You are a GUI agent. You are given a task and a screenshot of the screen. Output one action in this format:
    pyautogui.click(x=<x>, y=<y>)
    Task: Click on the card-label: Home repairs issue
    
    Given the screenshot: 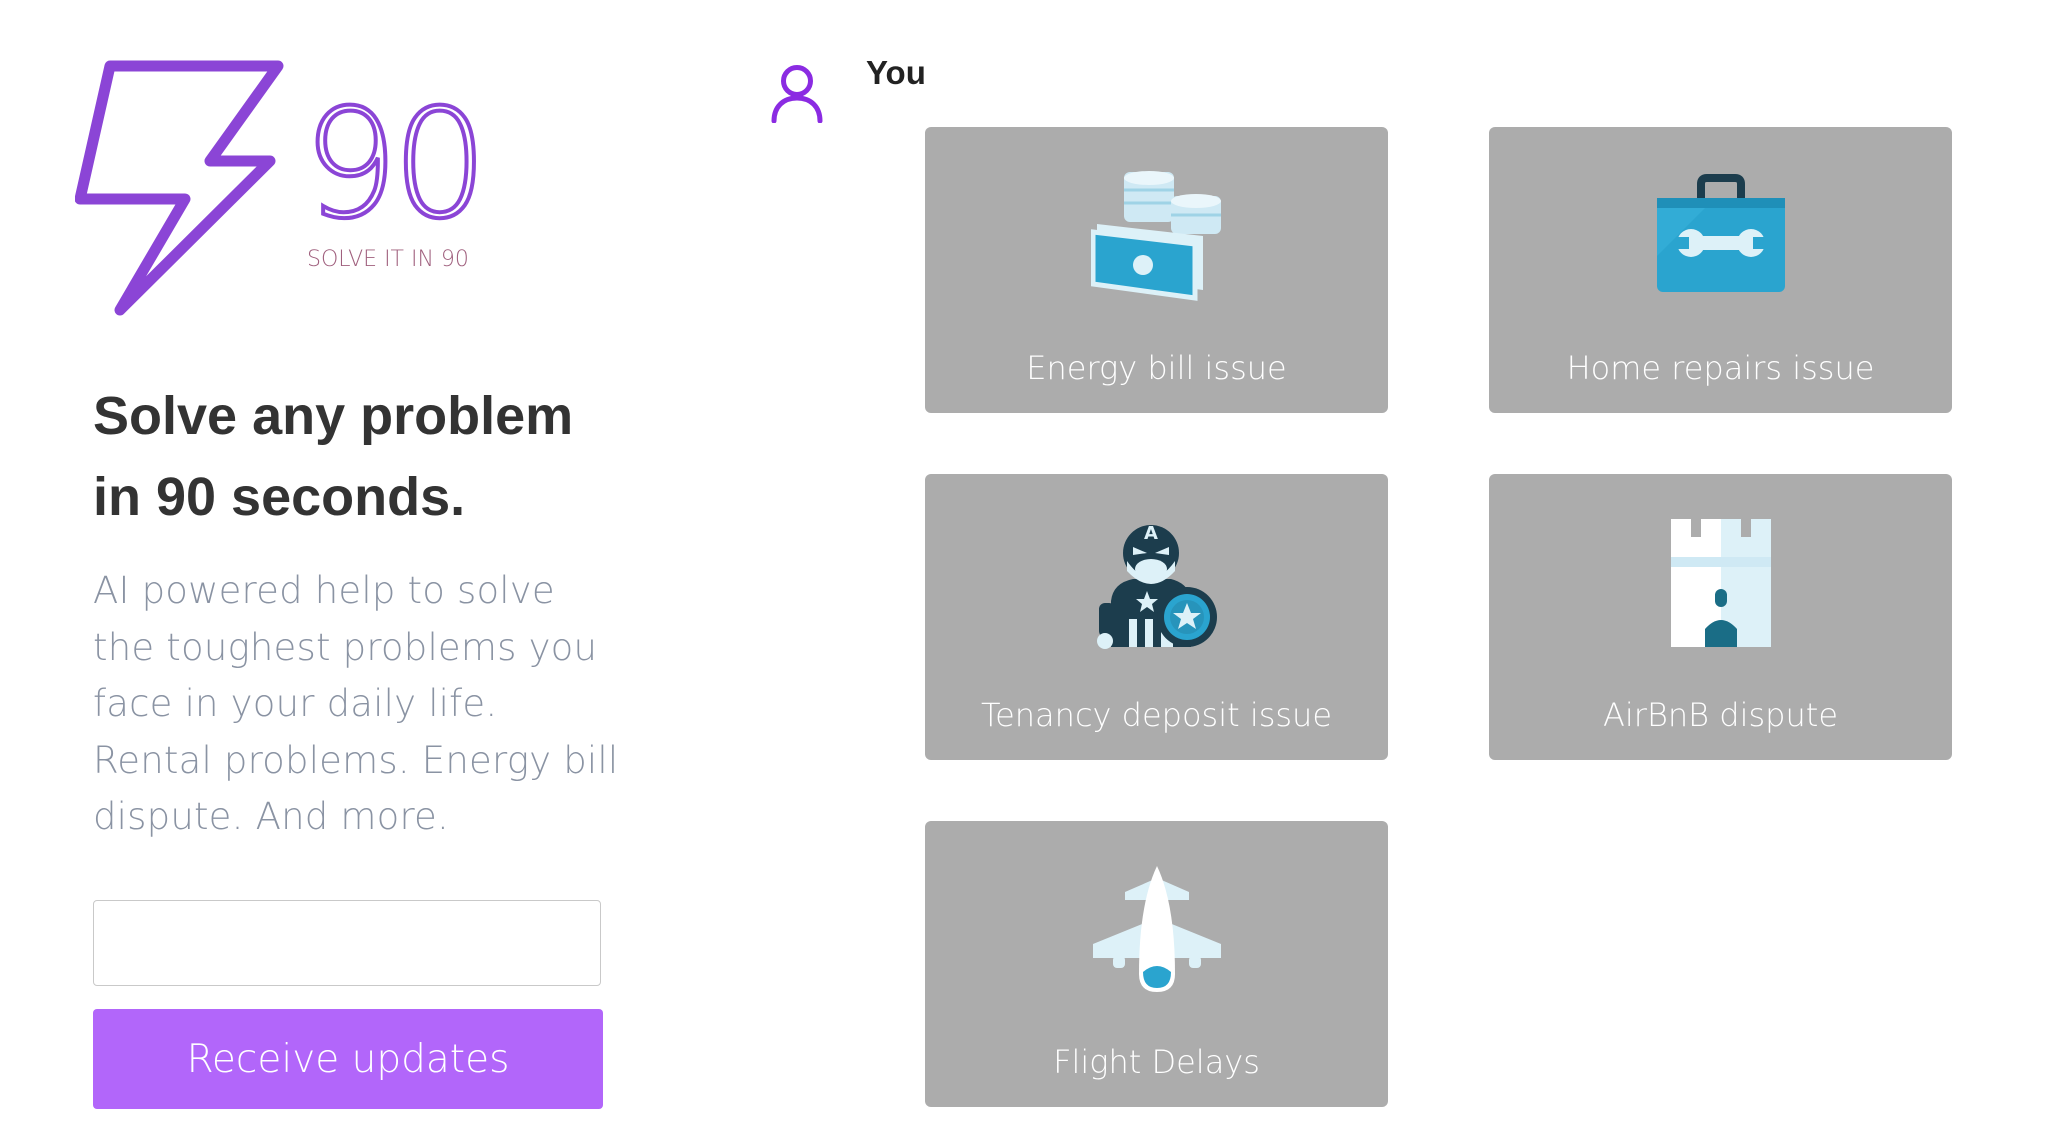 What is the action you would take?
    pyautogui.click(x=1720, y=368)
    